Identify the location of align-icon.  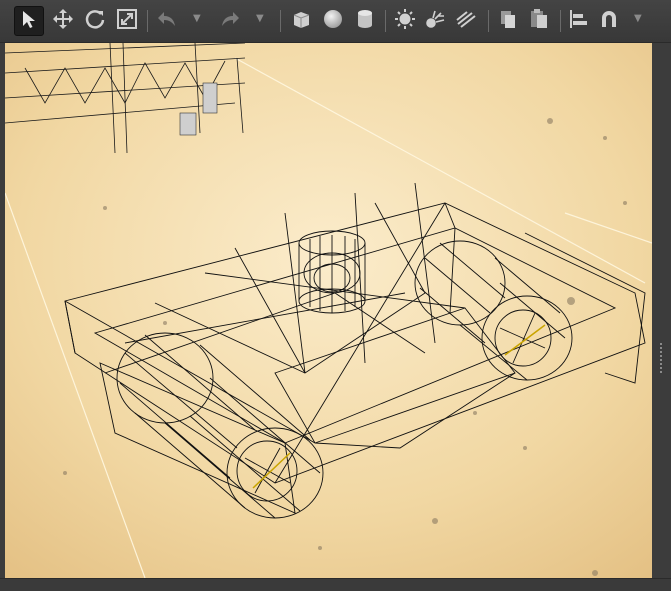
(578, 21).